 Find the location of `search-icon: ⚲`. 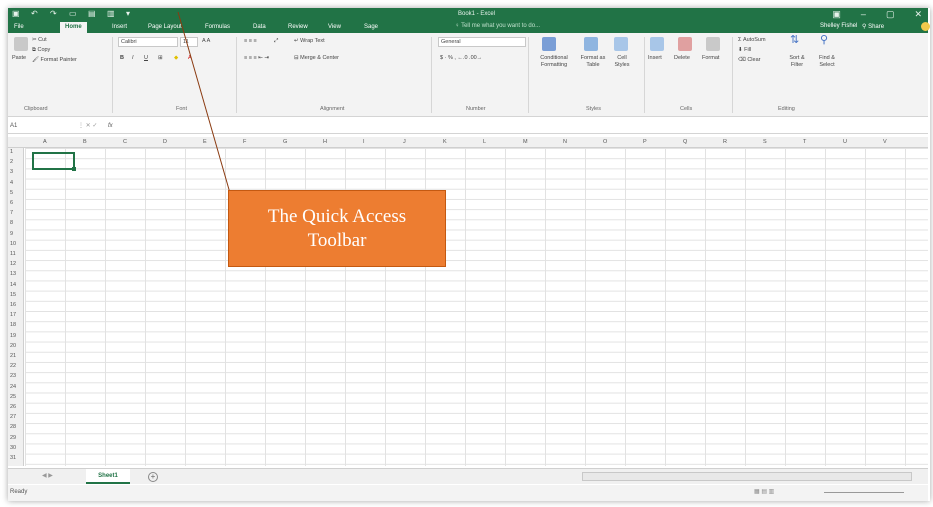

search-icon: ⚲ is located at coordinates (824, 40).